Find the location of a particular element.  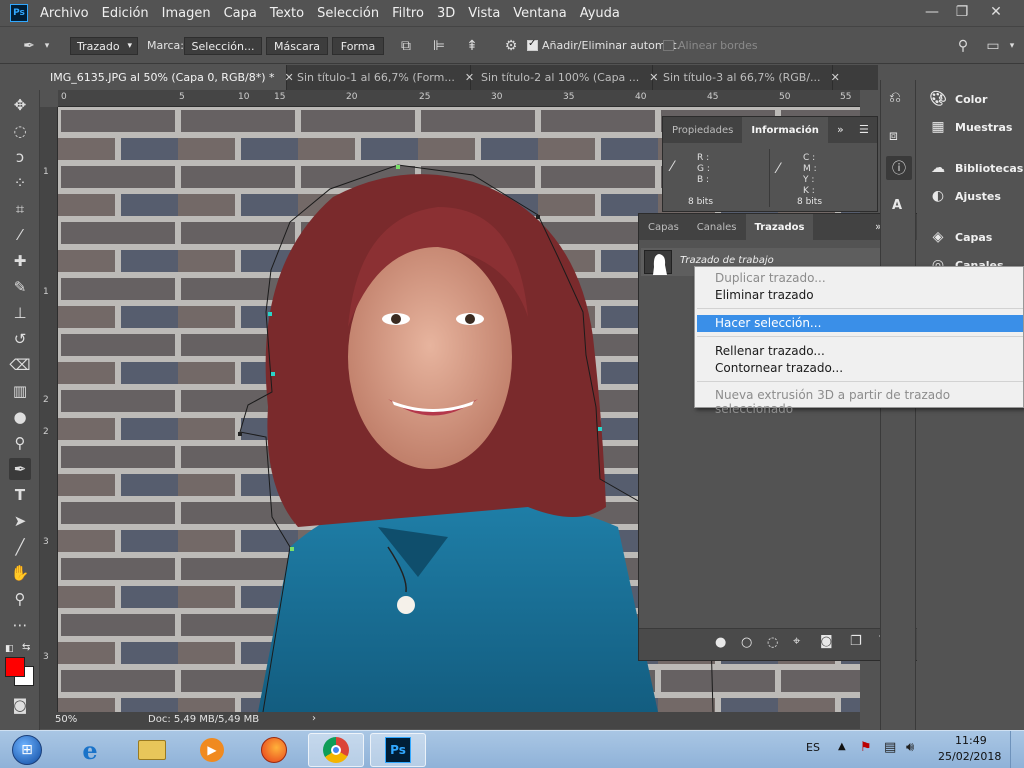

history-brush-icon: ↺ is located at coordinates (20, 339).